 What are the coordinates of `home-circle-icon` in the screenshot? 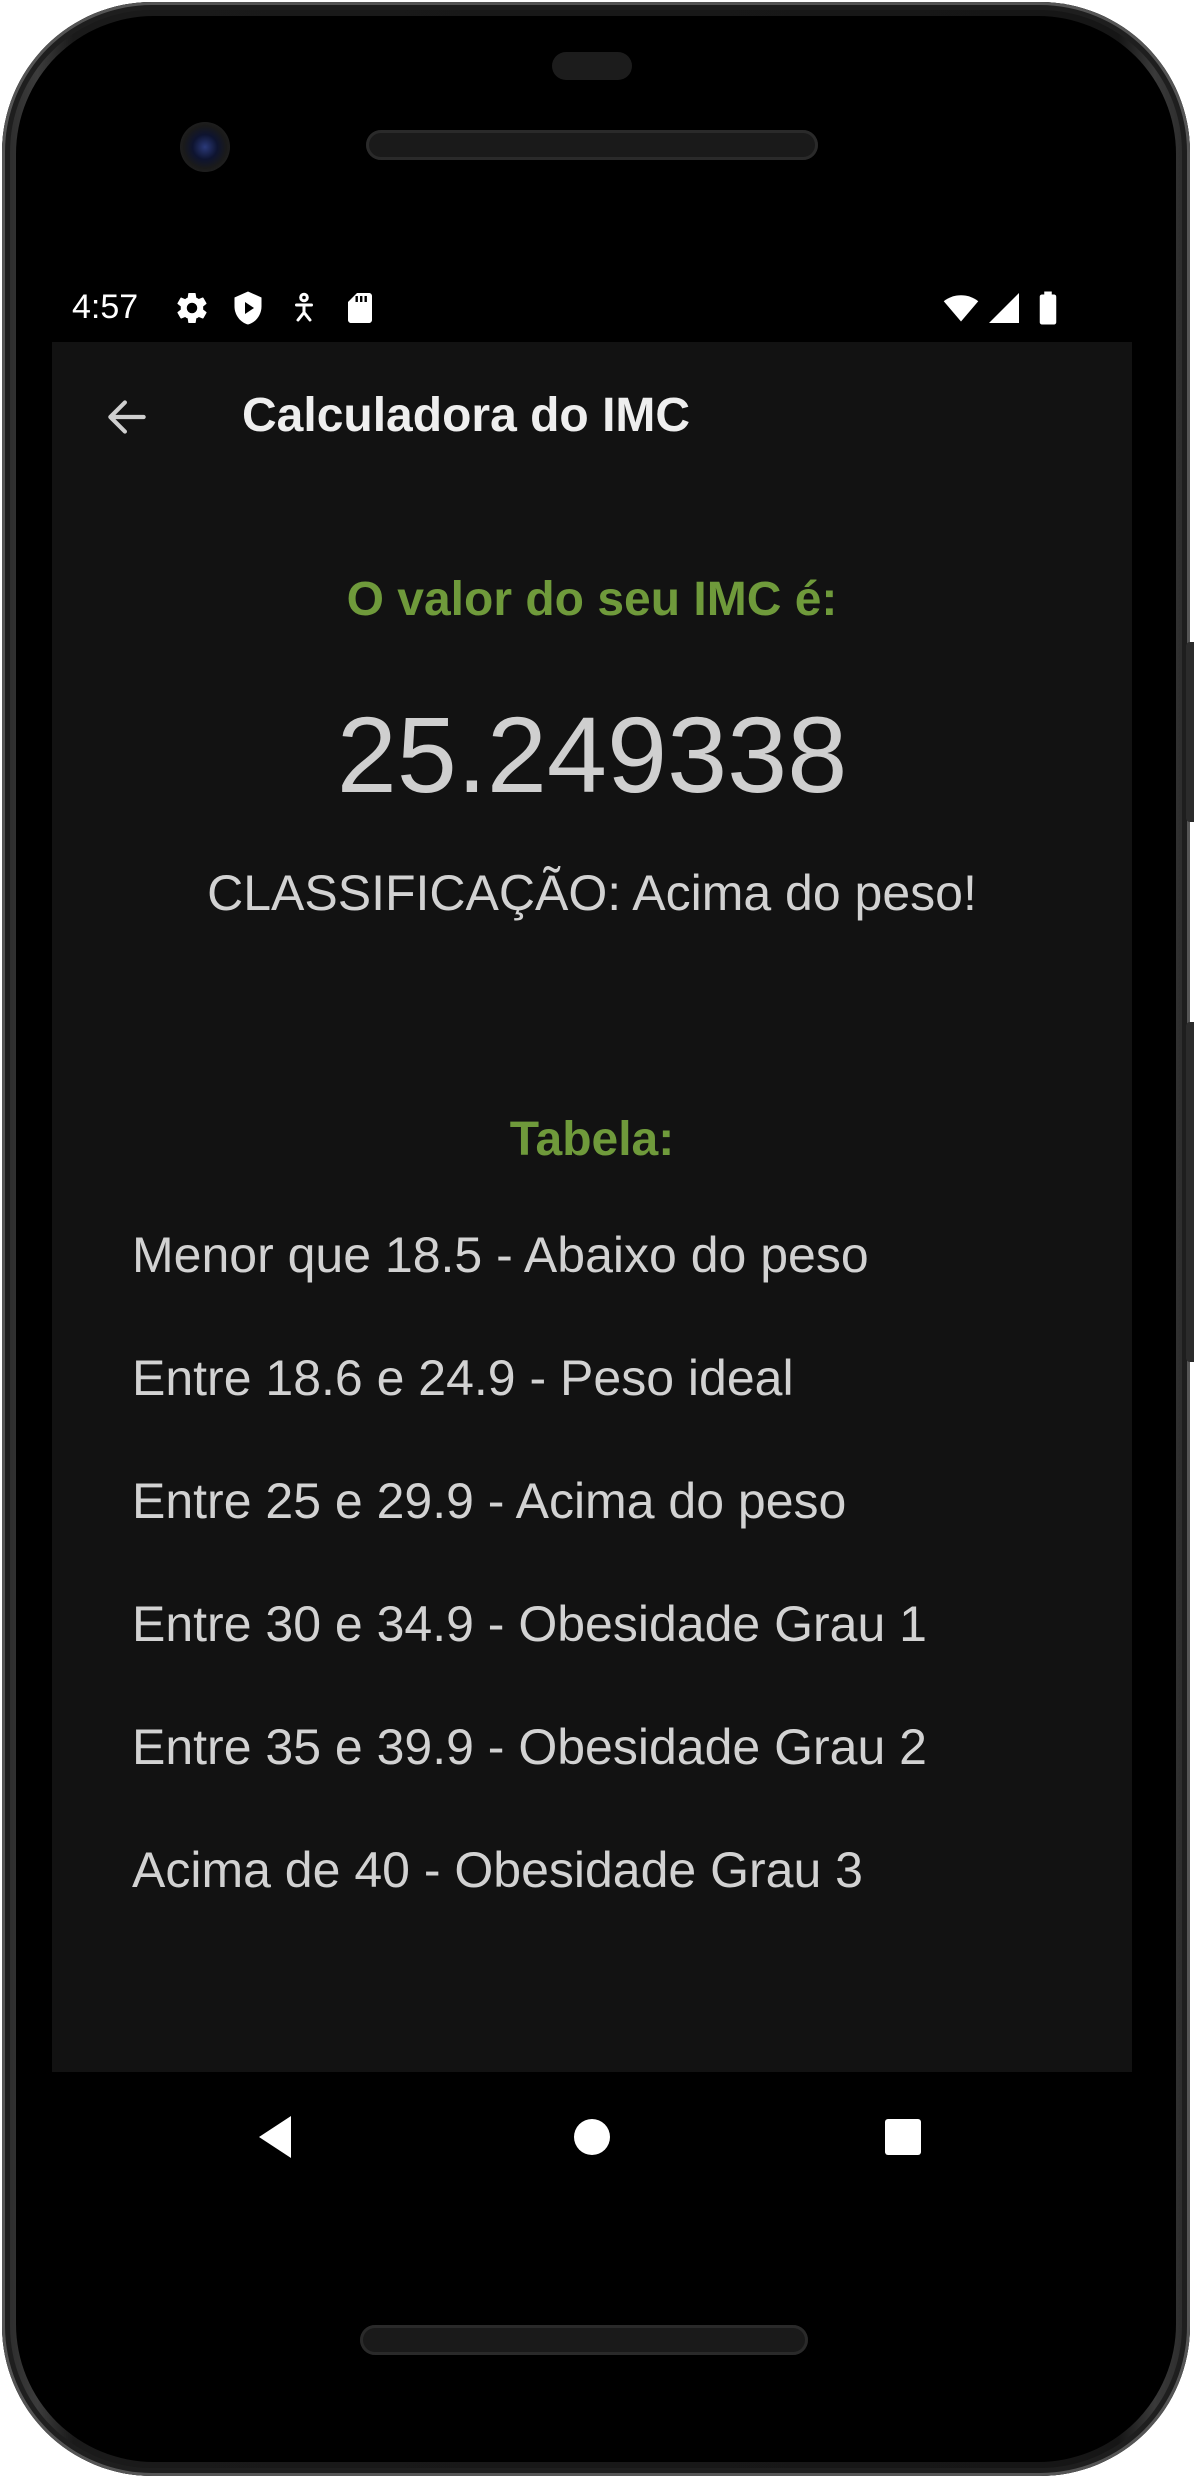 It's located at (592, 2137).